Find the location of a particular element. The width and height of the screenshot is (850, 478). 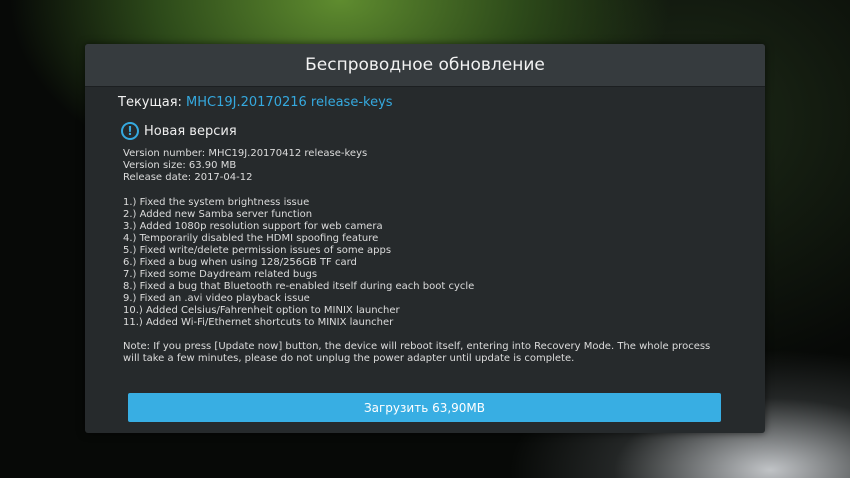

current-version-label: Текущая: is located at coordinates (150, 102).